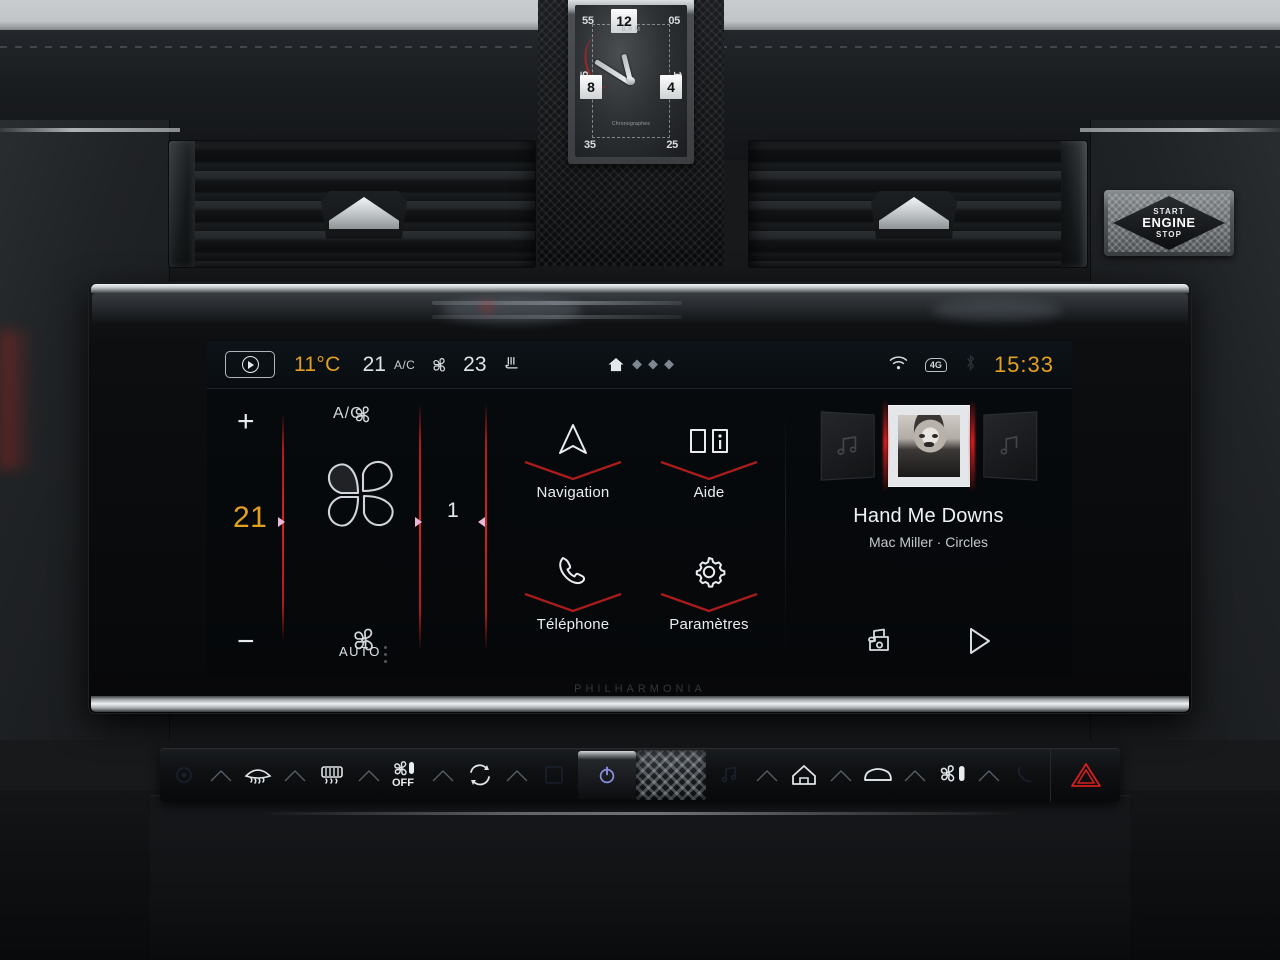 The width and height of the screenshot is (1280, 960). I want to click on album-carousel, so click(928, 446).